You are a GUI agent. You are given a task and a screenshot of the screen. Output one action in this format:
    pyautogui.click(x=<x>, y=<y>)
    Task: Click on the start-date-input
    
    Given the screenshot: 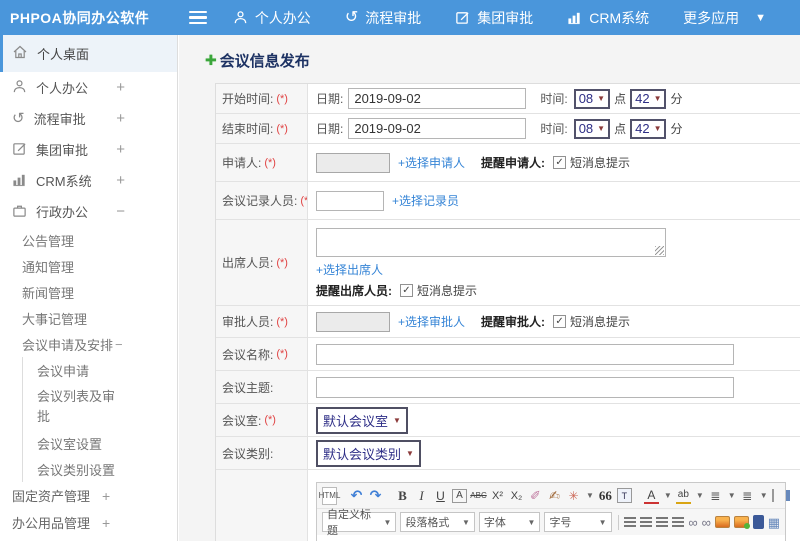 What is the action you would take?
    pyautogui.click(x=437, y=98)
    